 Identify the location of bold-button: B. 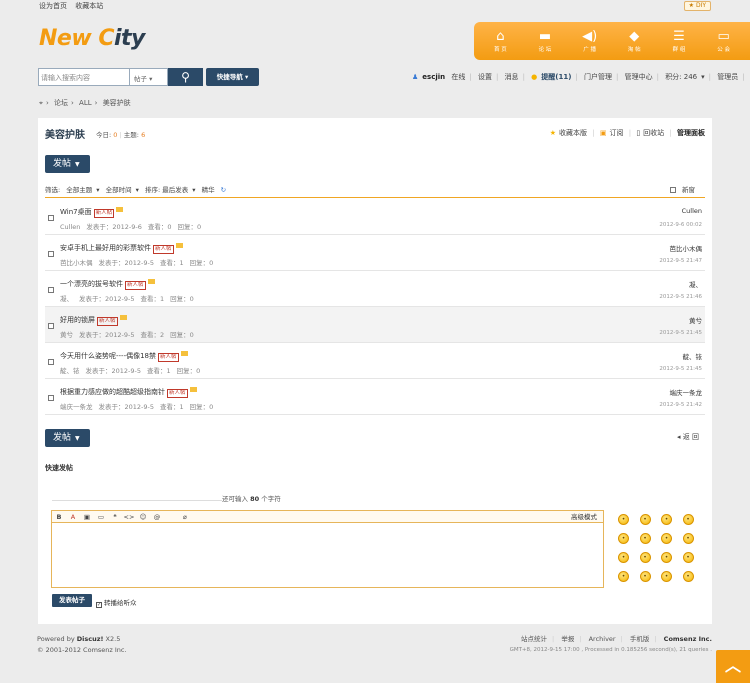
(59, 517).